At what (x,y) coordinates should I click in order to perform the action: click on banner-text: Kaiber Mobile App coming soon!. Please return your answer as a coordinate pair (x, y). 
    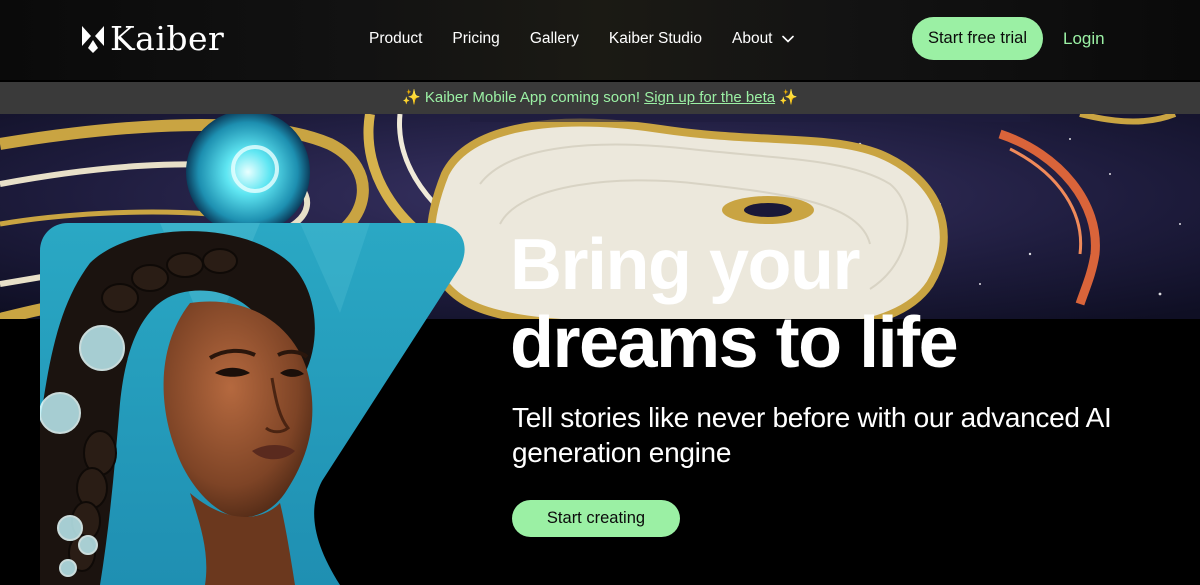
    Looking at the image, I should click on (532, 97).